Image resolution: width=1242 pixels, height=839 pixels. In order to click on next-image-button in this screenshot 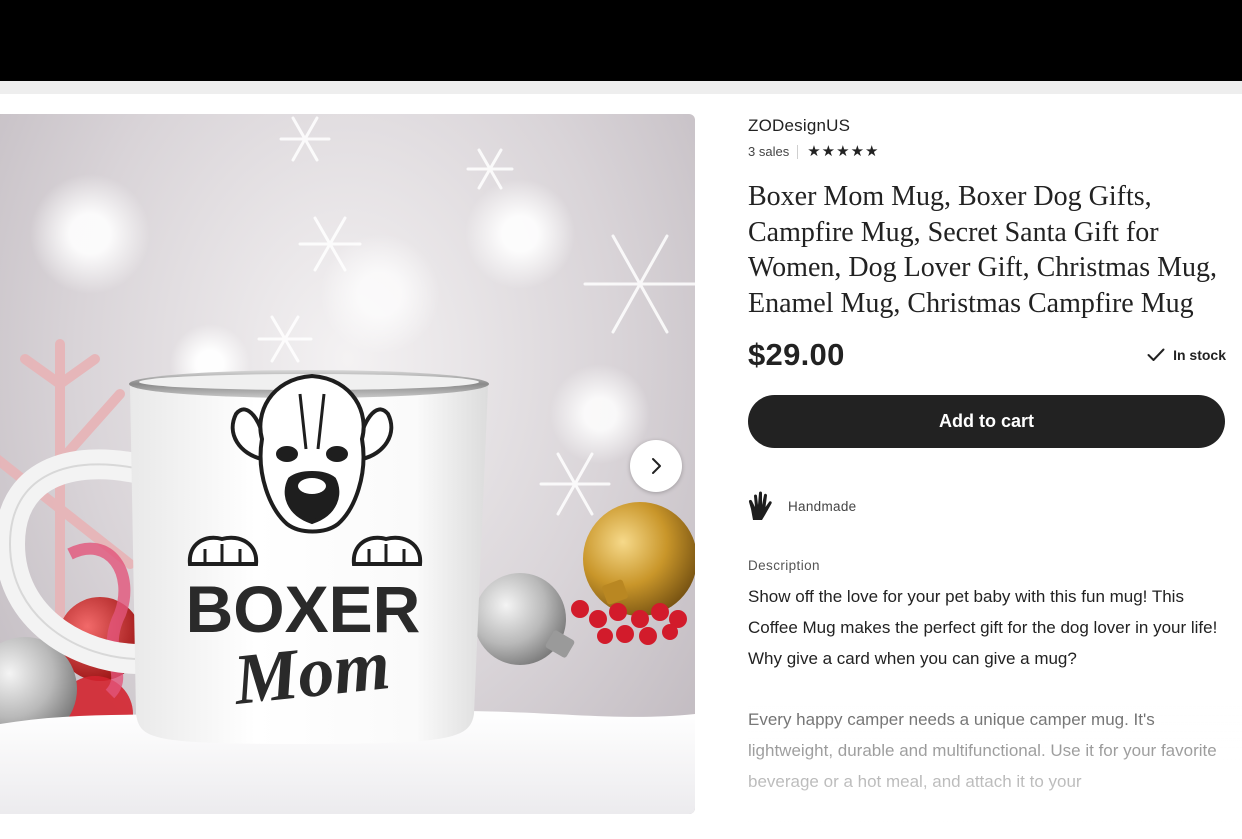, I will do `click(656, 466)`.